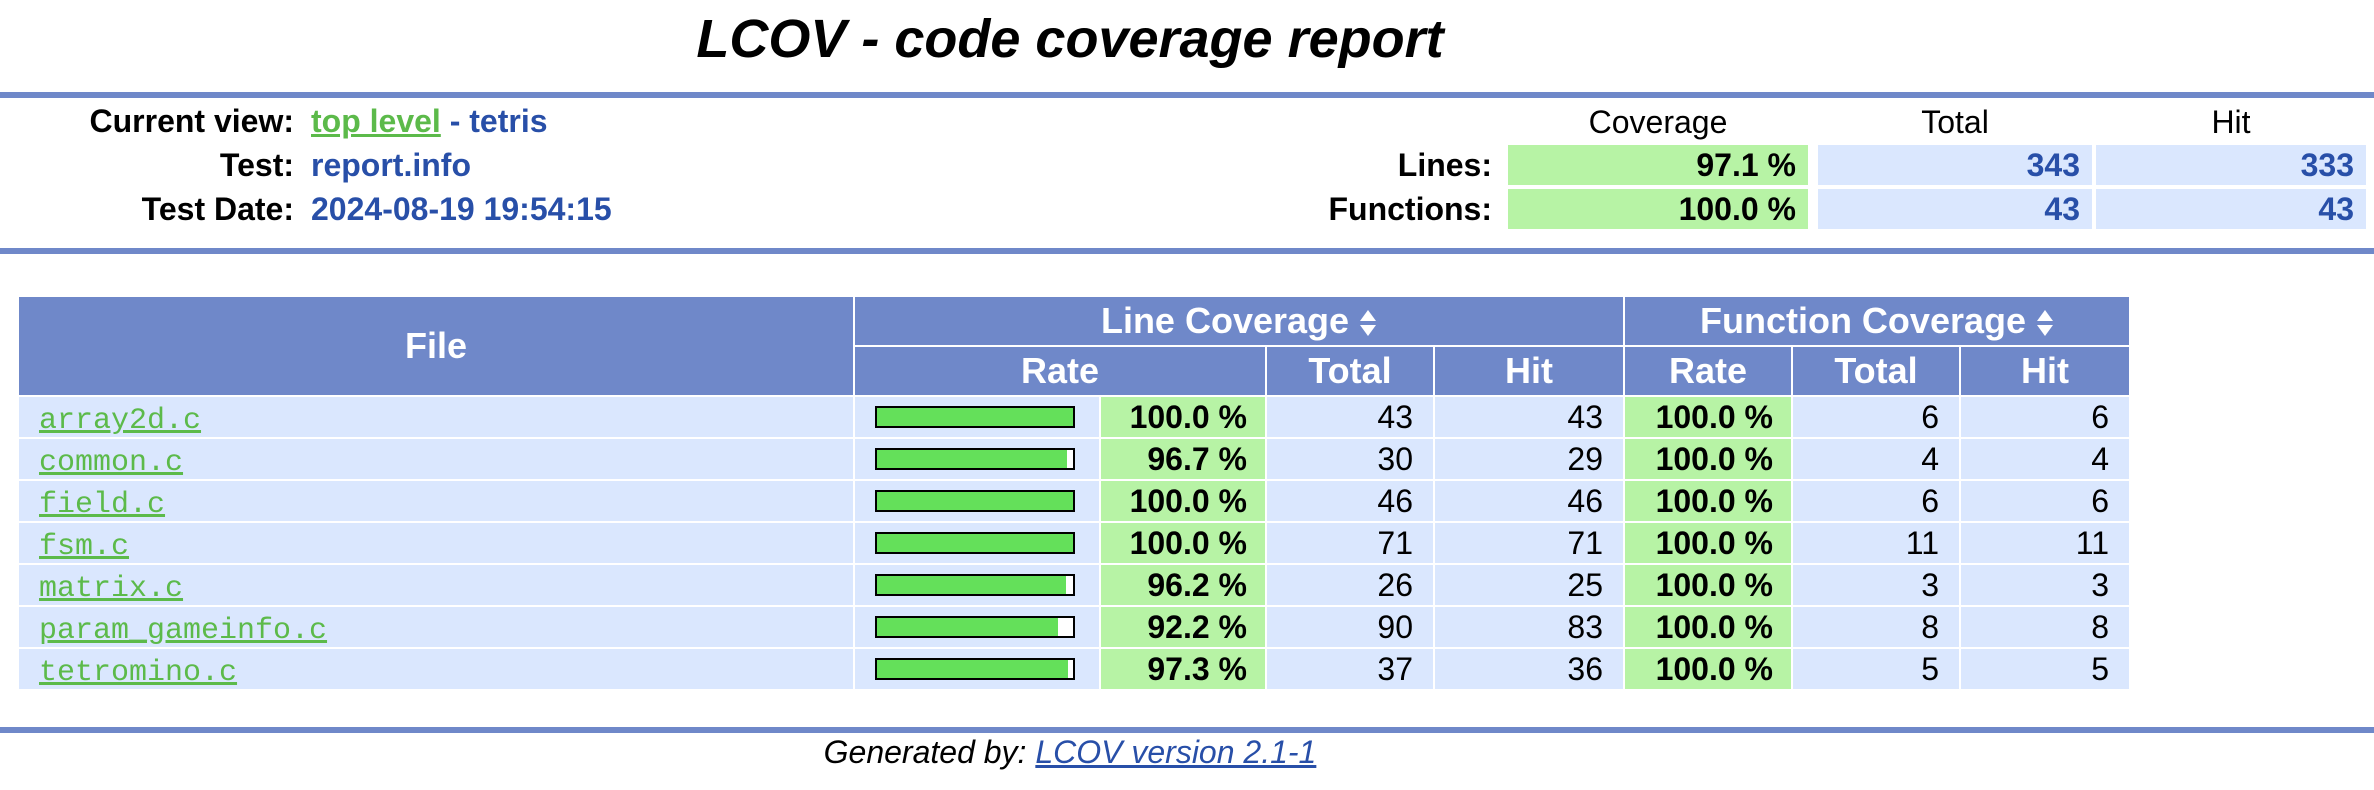  What do you see at coordinates (1350, 501) in the screenshot?
I see `line-total-cell: 46` at bounding box center [1350, 501].